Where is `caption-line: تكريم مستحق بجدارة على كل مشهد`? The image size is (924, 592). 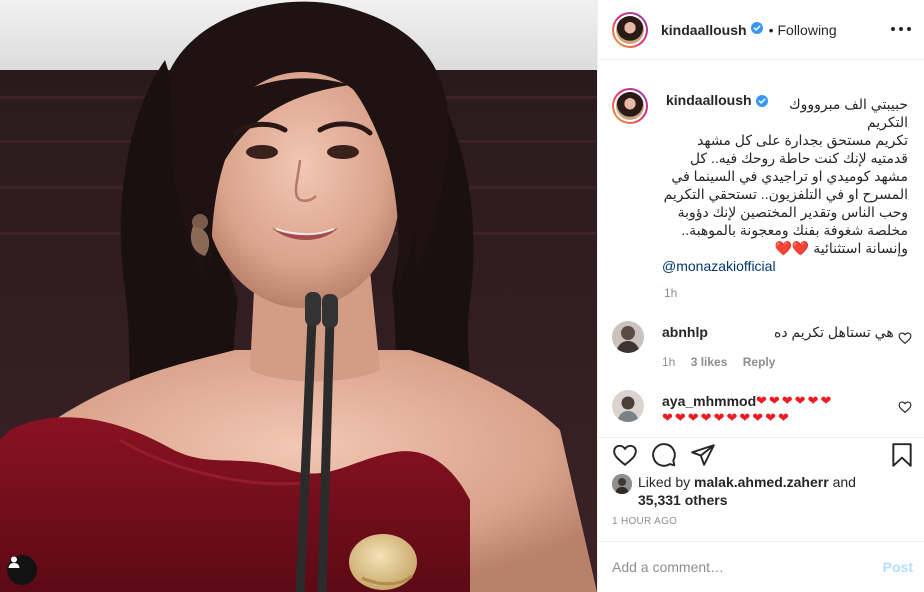
caption-line: تكريم مستحق بجدارة على كل مشهد is located at coordinates (802, 140).